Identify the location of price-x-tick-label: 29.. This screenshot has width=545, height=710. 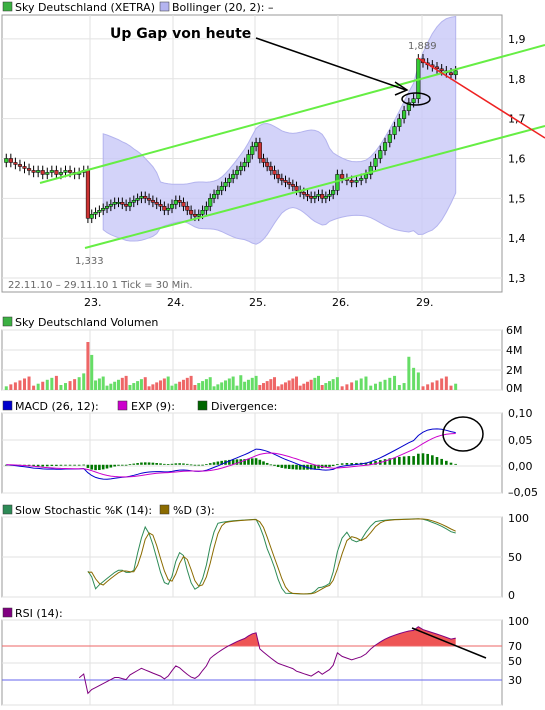
(425, 302).